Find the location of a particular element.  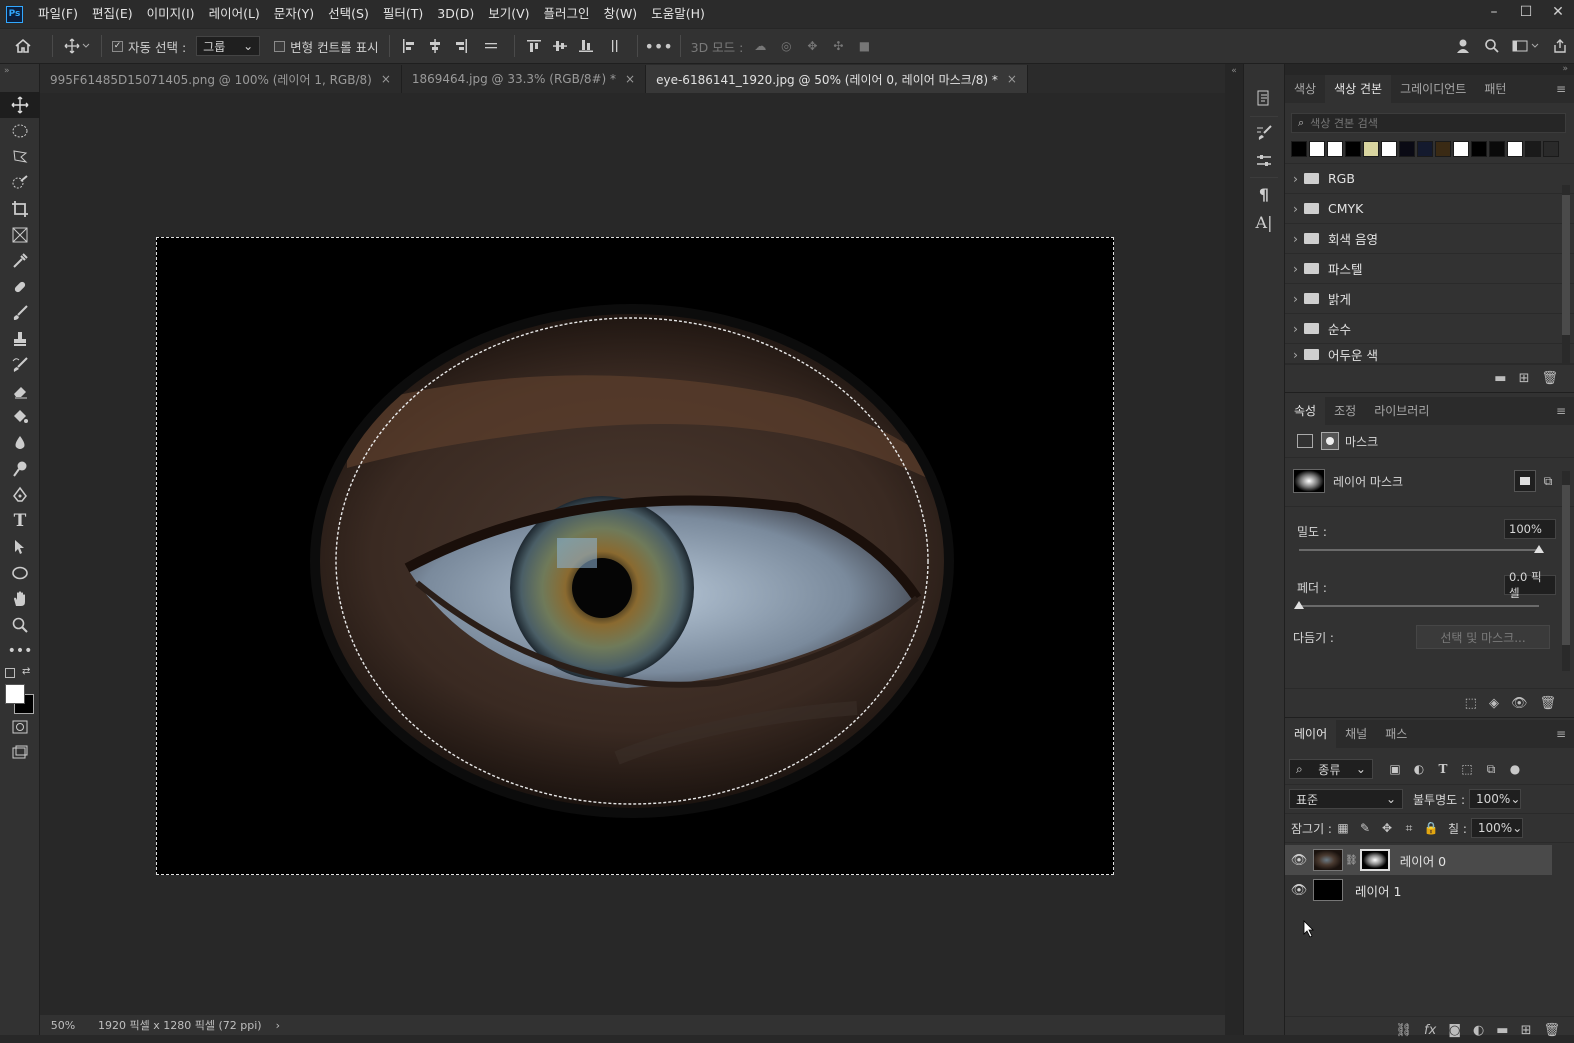

collapse-toolbox-icon: » is located at coordinates (19, 78).